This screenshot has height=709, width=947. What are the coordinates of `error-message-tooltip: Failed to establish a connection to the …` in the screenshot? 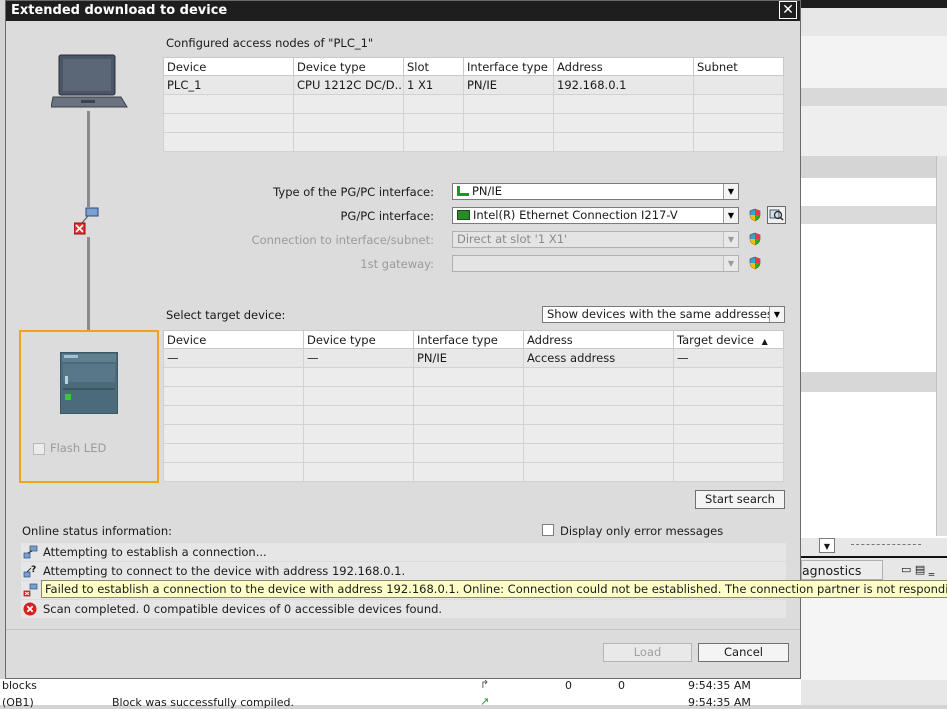 It's located at (494, 589).